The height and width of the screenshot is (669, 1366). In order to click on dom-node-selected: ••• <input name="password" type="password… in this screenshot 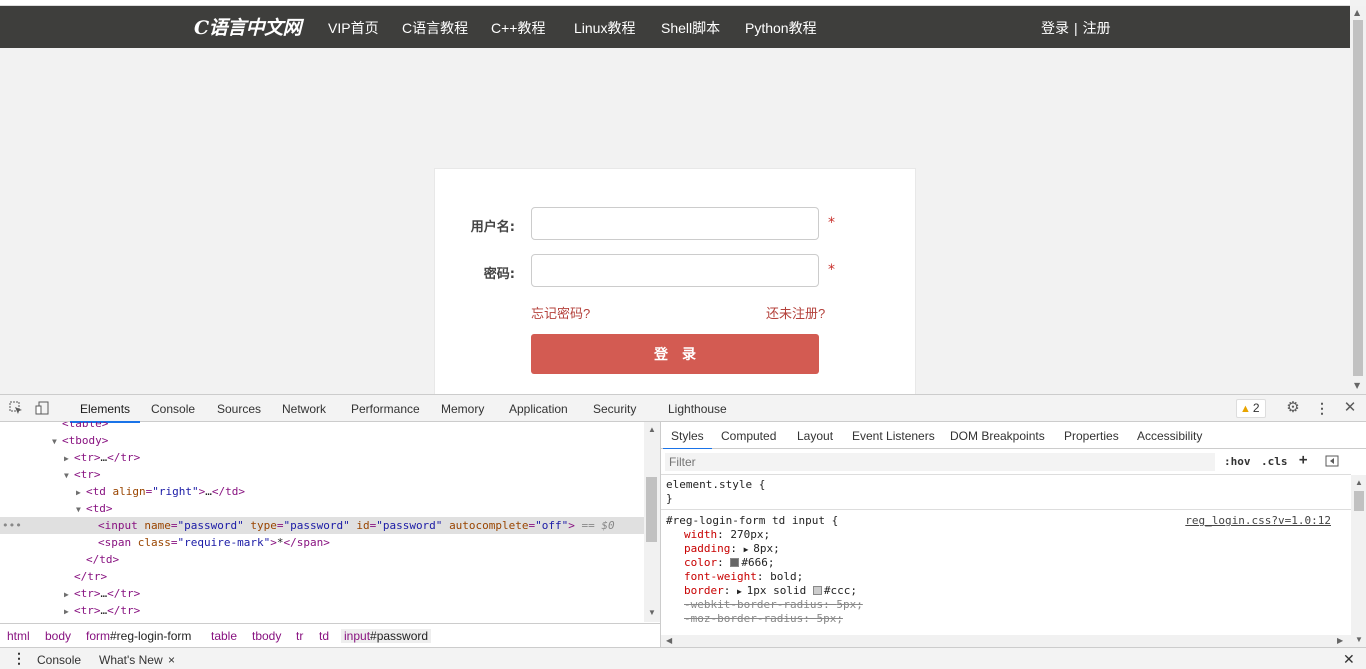, I will do `click(322, 525)`.